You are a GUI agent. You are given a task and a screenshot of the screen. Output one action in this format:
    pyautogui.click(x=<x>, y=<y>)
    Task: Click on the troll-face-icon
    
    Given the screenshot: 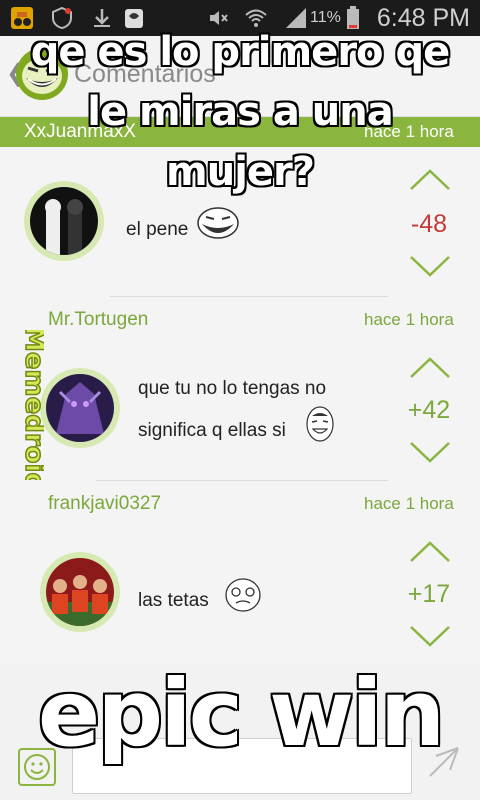 What is the action you would take?
    pyautogui.click(x=218, y=223)
    